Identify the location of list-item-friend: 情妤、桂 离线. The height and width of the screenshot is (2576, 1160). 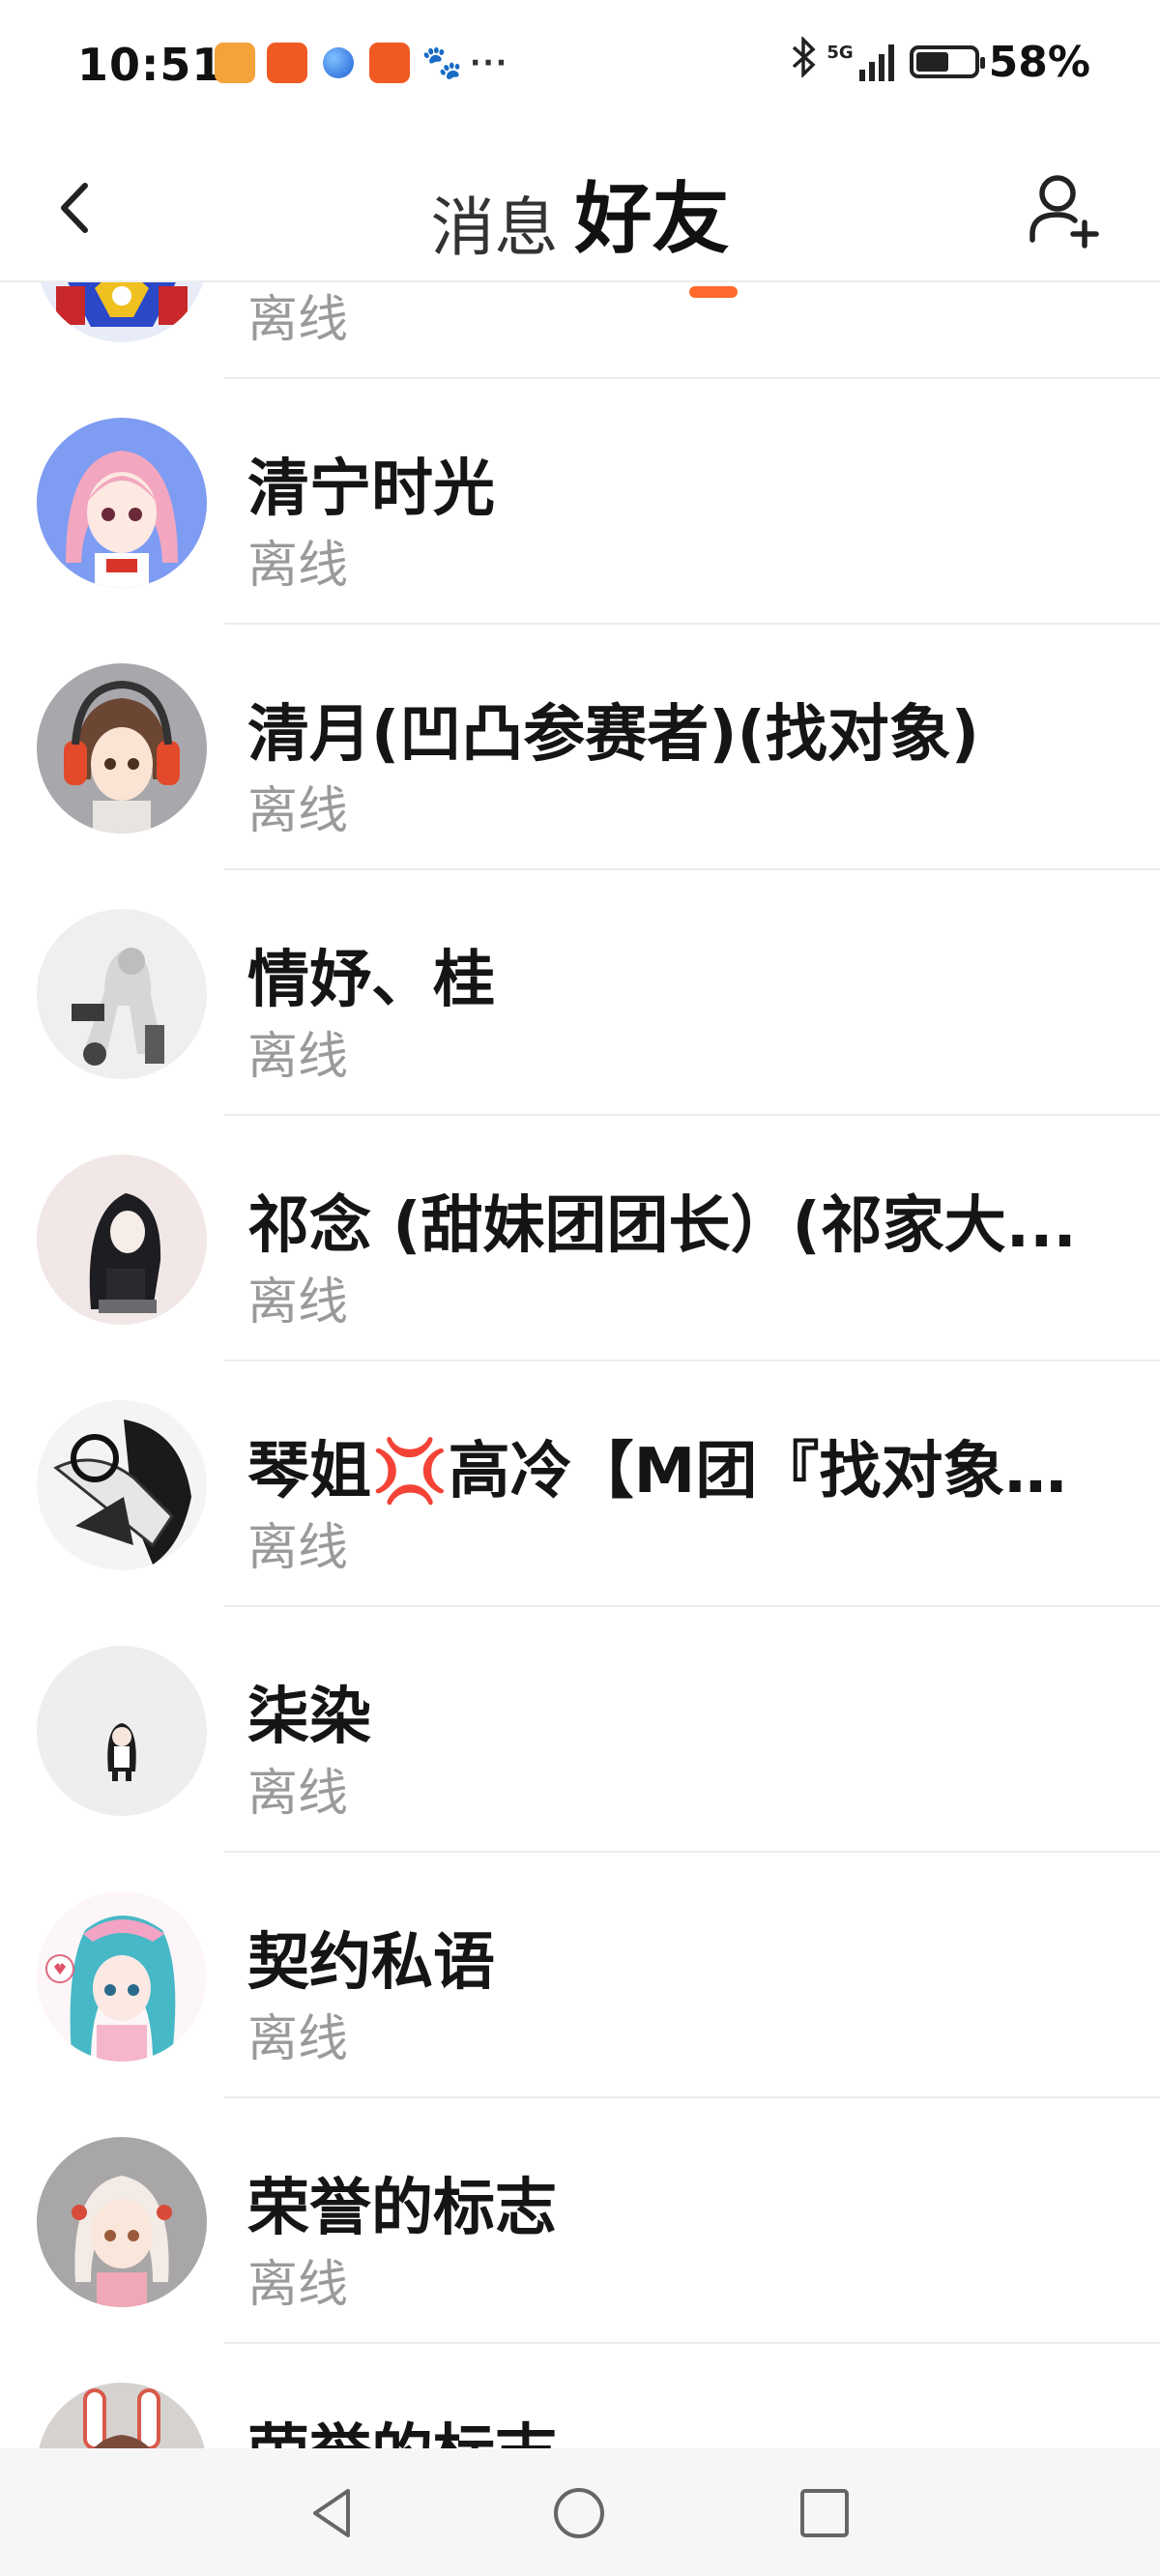
(580, 993).